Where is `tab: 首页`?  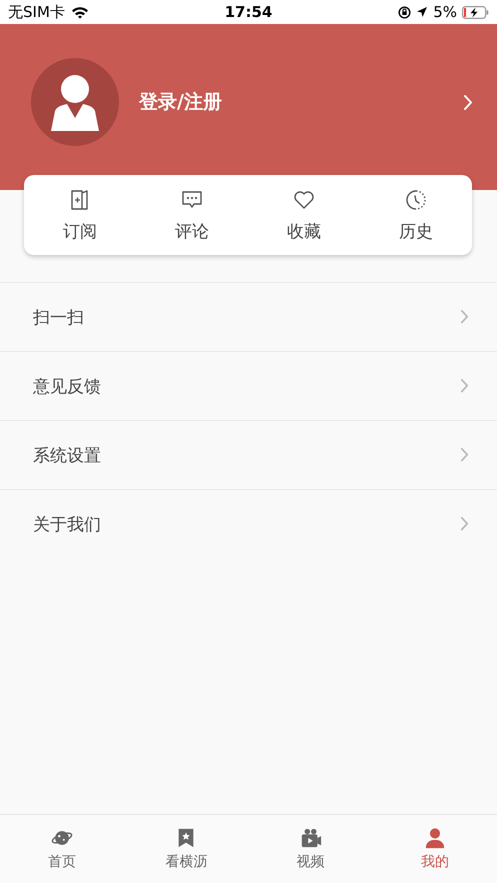 tab: 首页 is located at coordinates (62, 849).